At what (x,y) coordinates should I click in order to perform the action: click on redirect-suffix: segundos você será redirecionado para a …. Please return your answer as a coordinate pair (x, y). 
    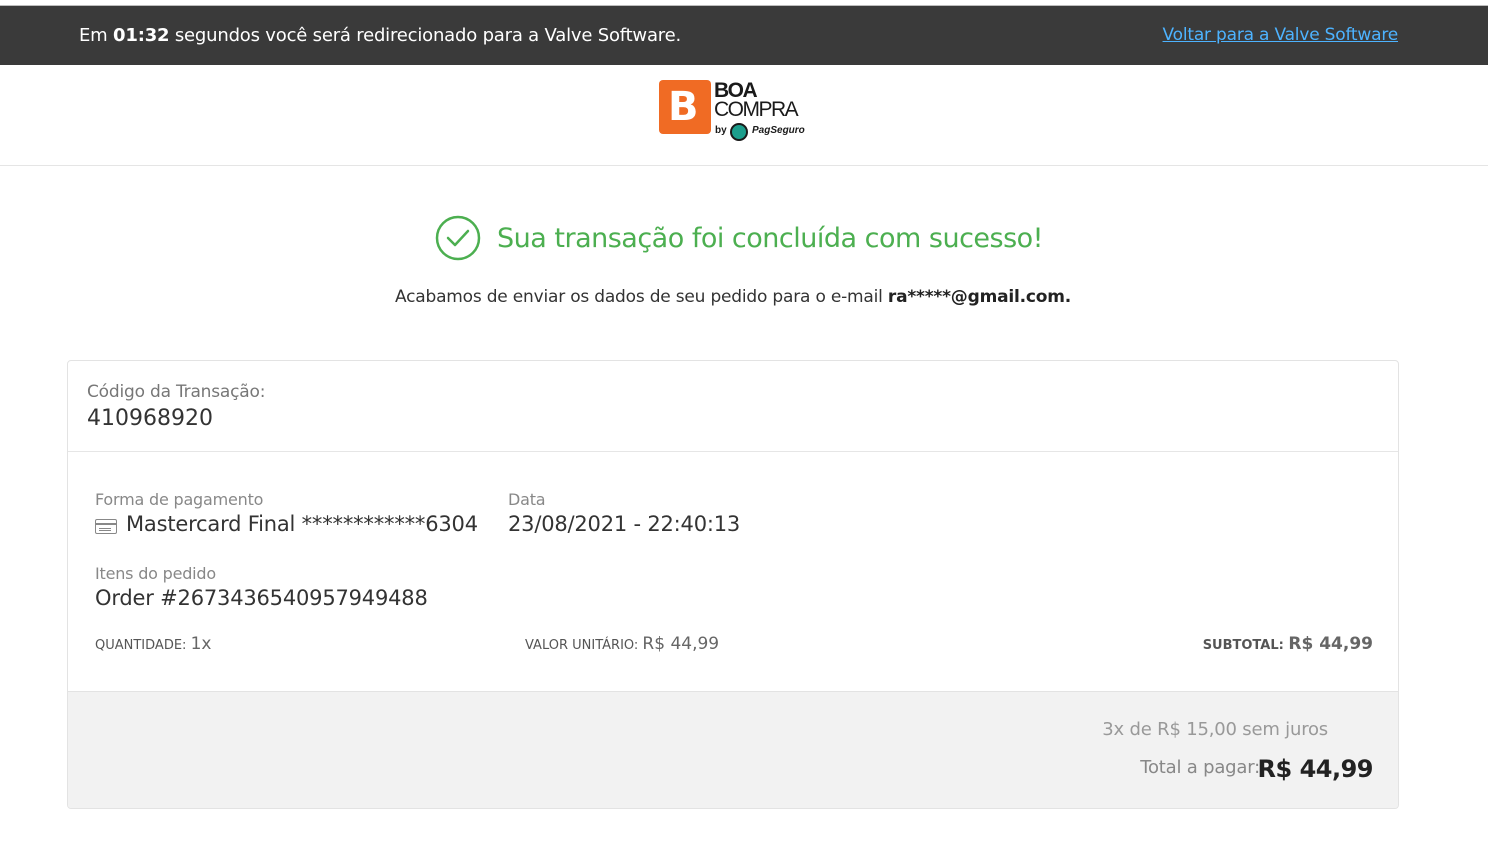
    Looking at the image, I should click on (427, 35).